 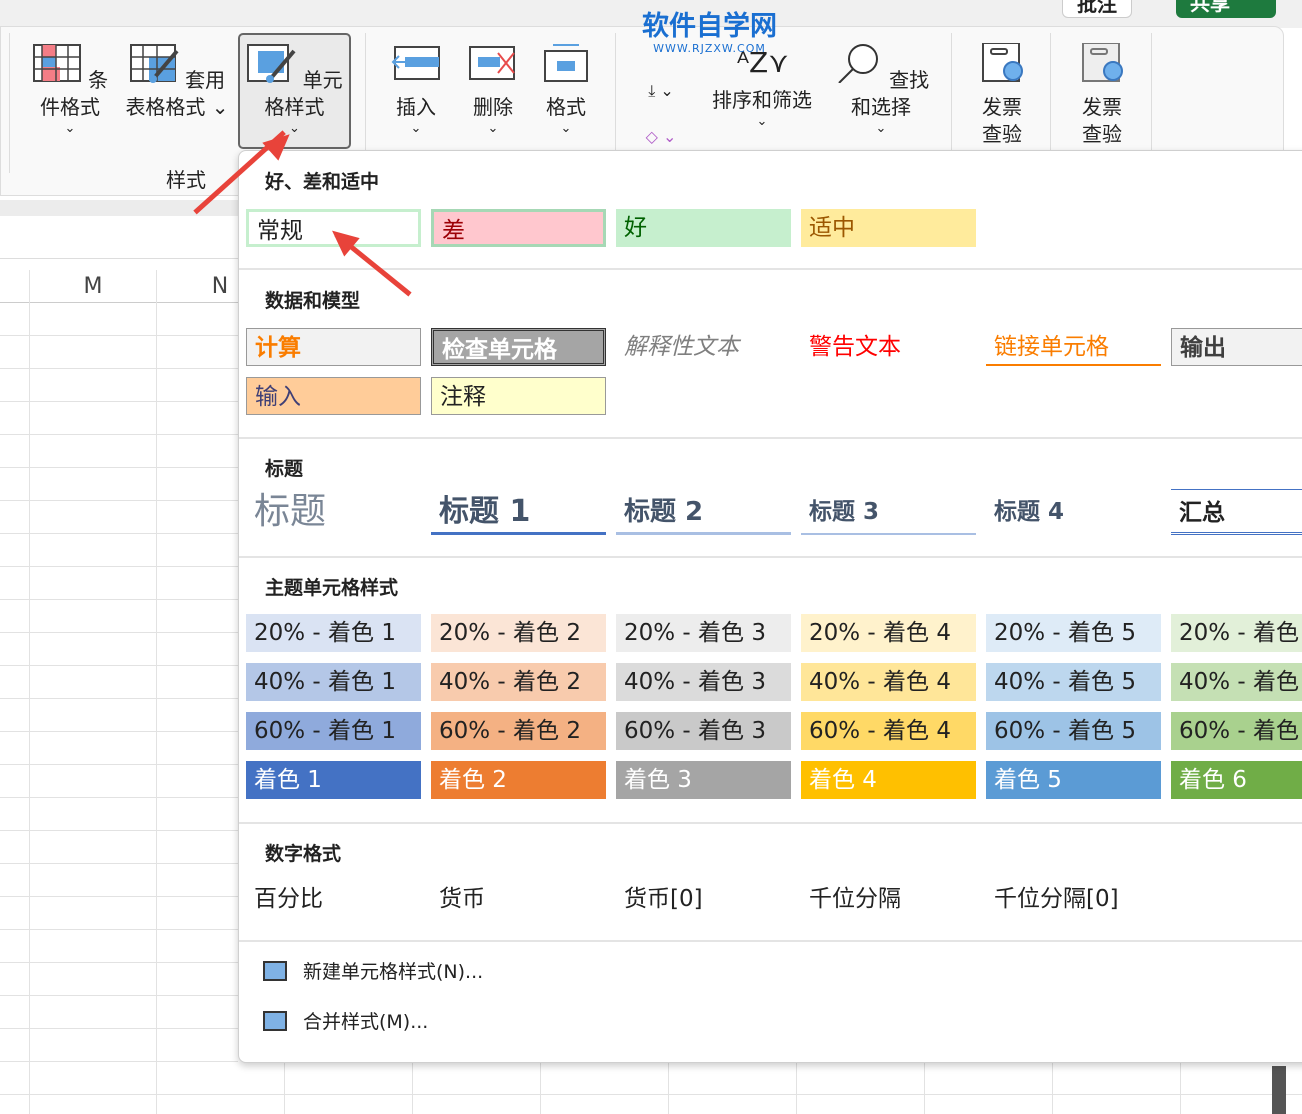 What do you see at coordinates (703, 633) in the screenshot?
I see `theme-style-cell: 20% - 着色 3` at bounding box center [703, 633].